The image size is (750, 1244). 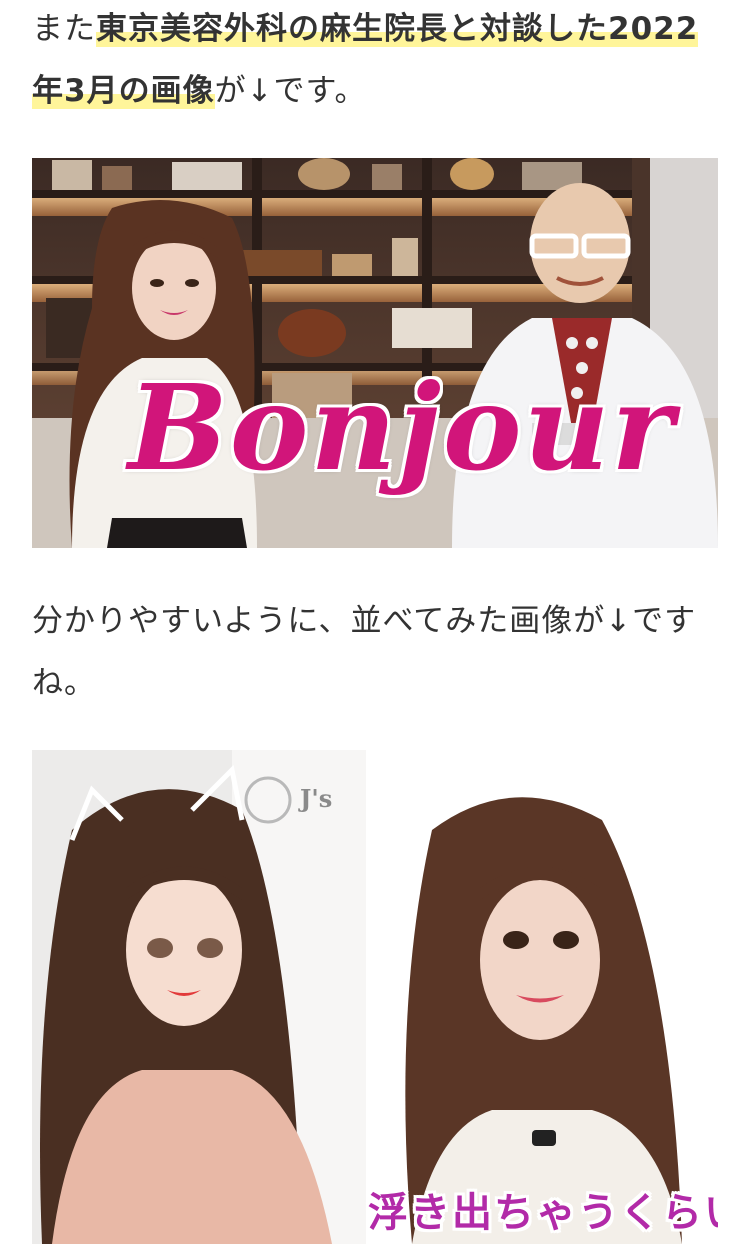 I want to click on paragraph-compare: 分かりやすいように、並べてみた画像が↓ですね。, so click(x=377, y=652).